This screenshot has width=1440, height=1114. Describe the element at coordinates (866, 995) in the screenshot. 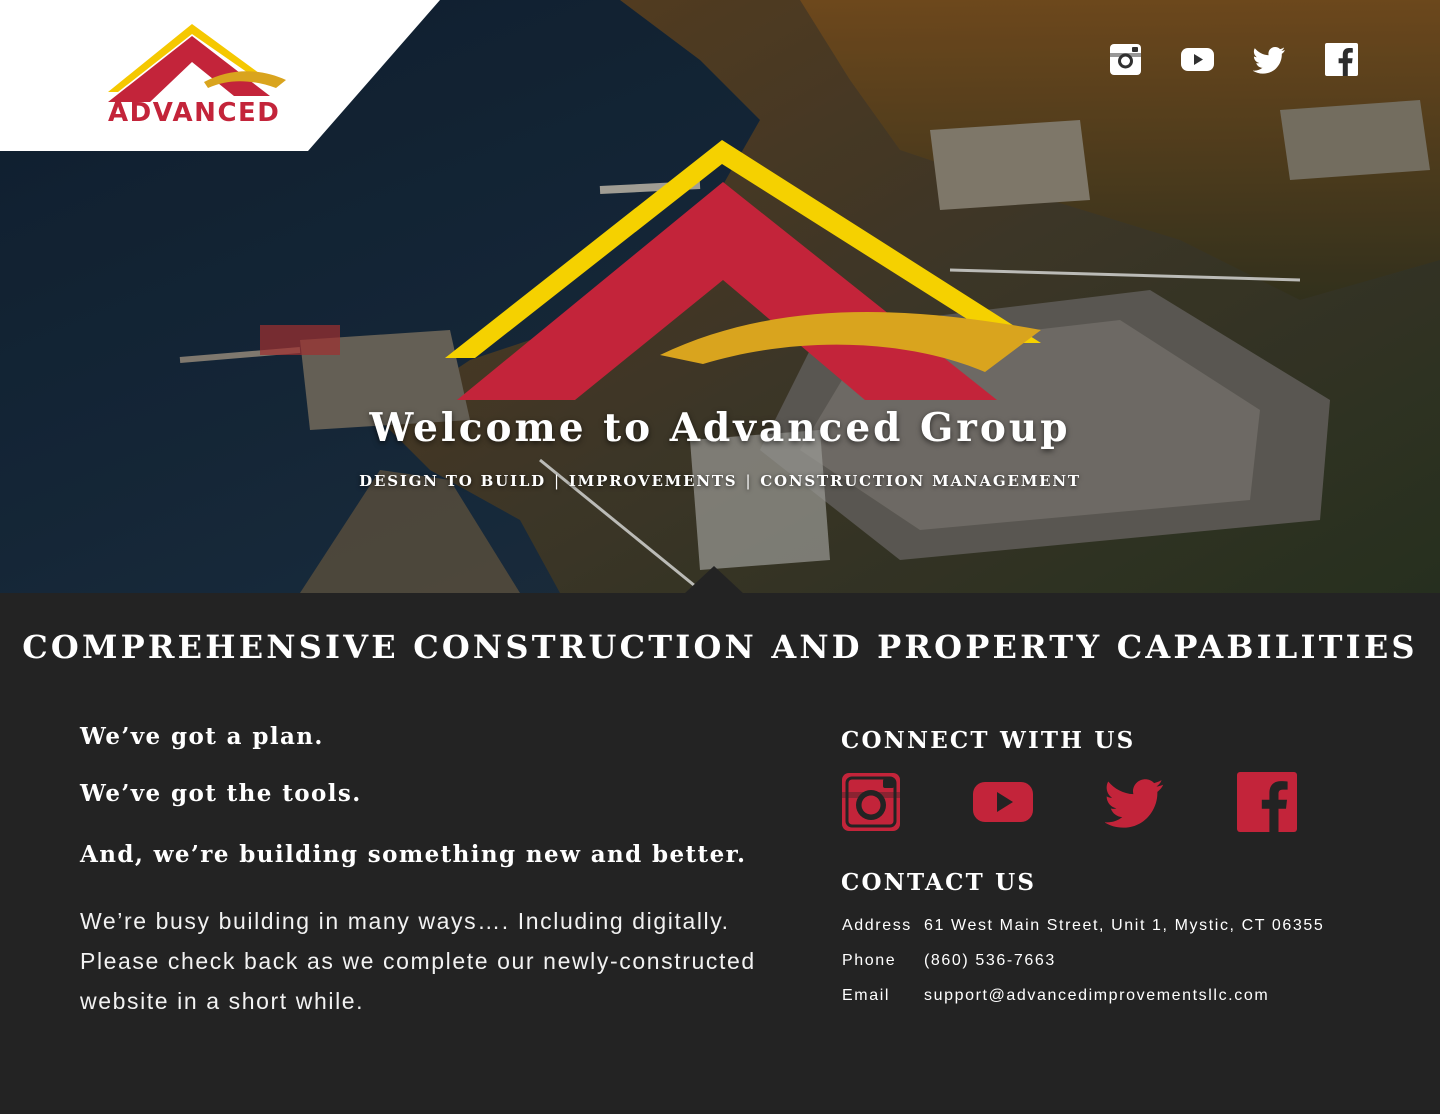

I see `email-label: Email` at that location.